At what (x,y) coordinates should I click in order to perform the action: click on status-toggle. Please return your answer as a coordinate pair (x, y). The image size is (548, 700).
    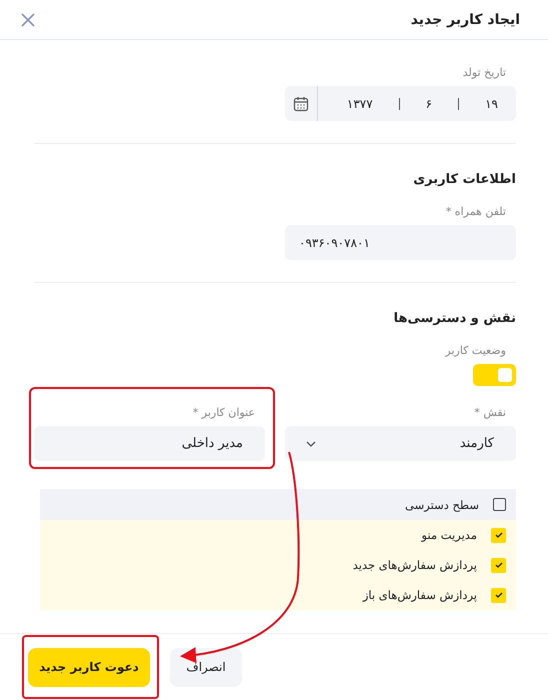
    Looking at the image, I should click on (494, 375).